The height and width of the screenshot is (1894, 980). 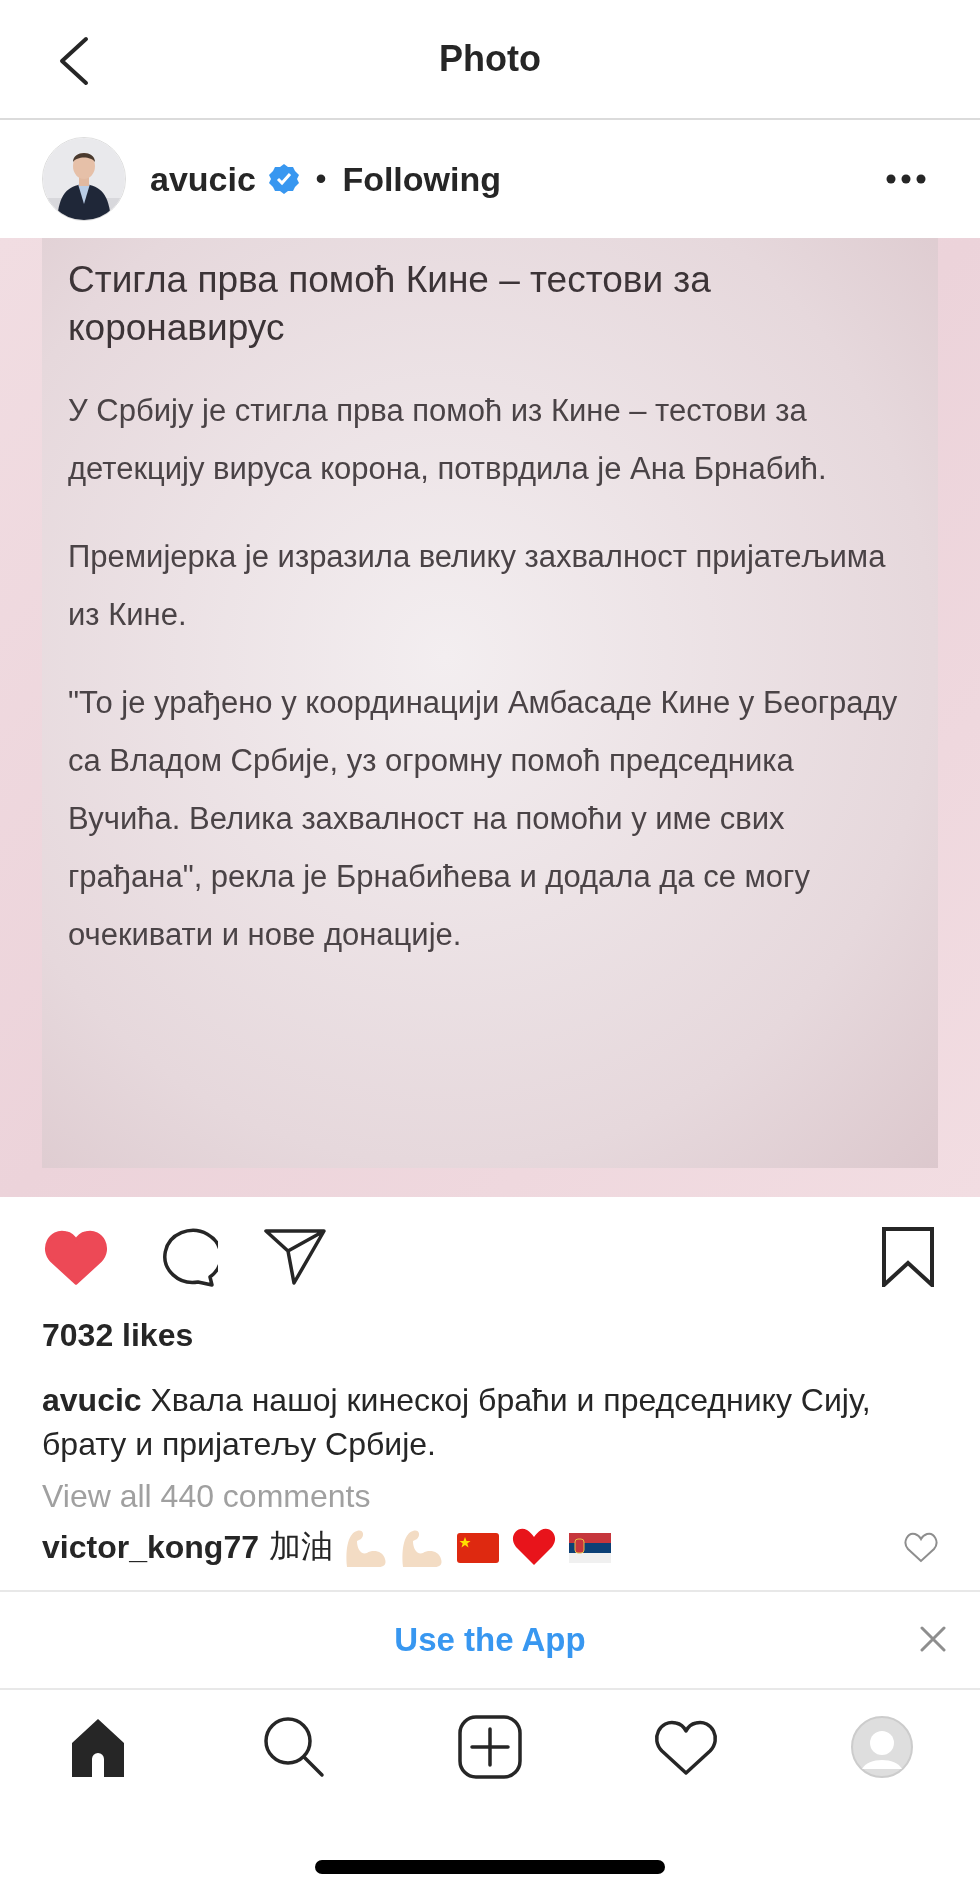 I want to click on more-options-icon, so click(x=906, y=179).